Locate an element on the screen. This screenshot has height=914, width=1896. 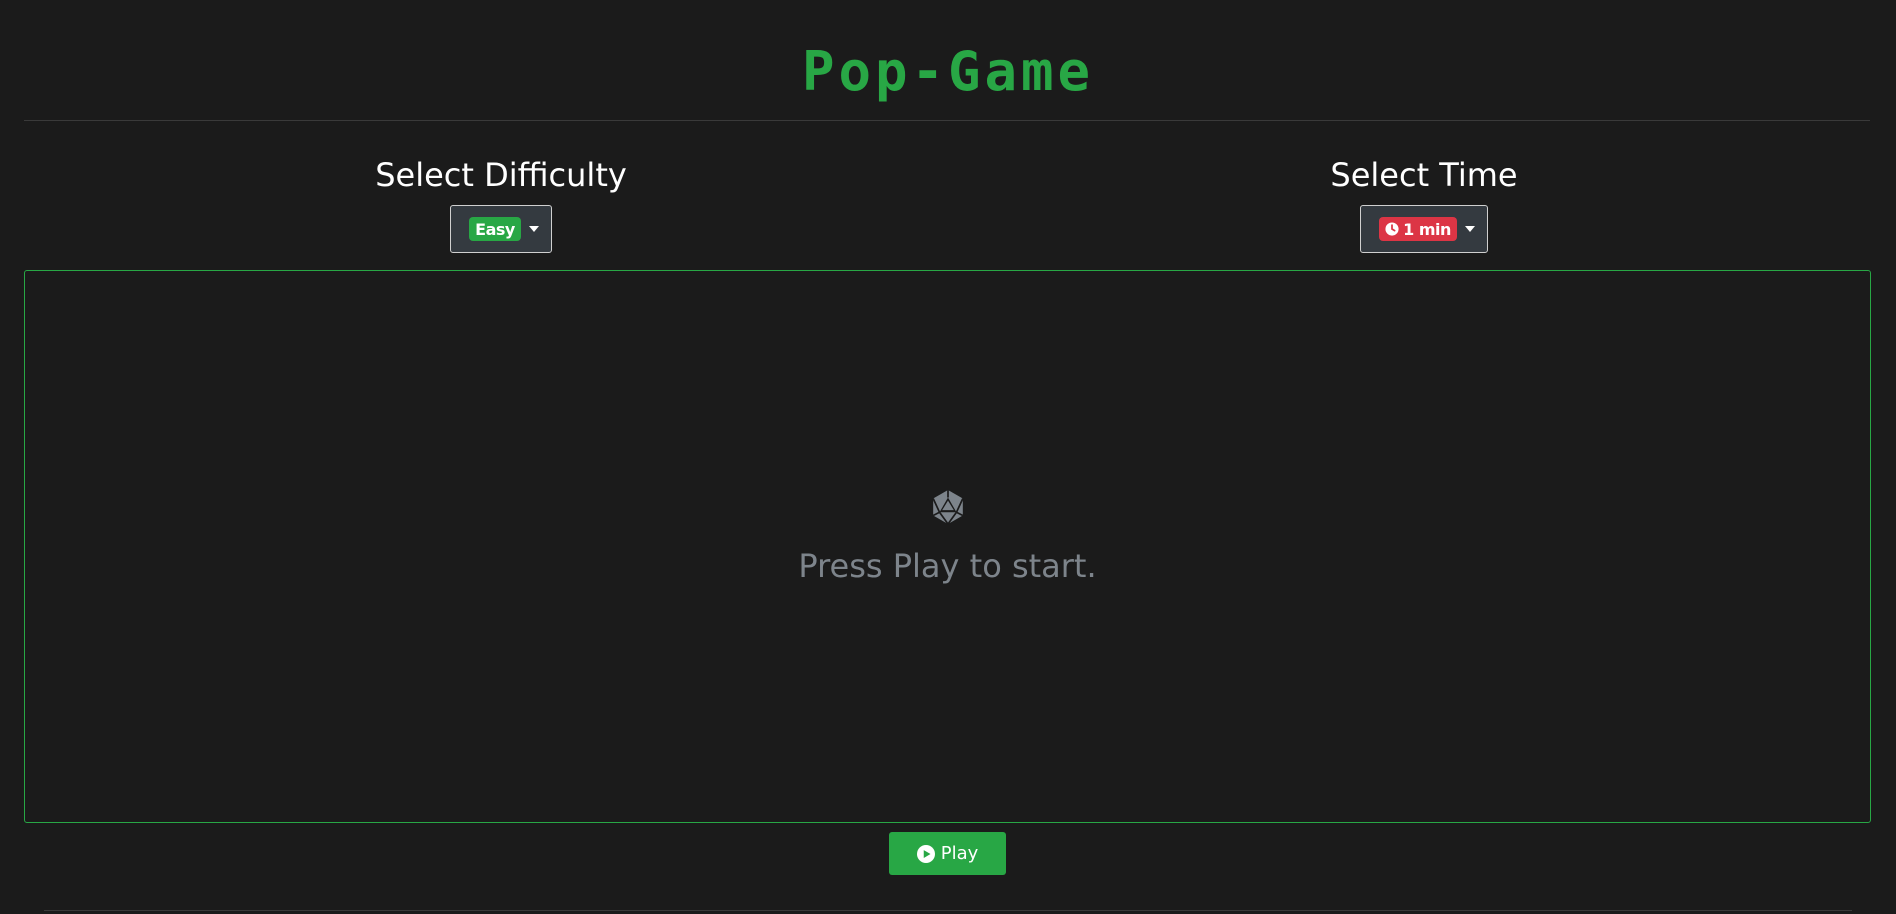
time-badge: 1 min is located at coordinates (1418, 229).